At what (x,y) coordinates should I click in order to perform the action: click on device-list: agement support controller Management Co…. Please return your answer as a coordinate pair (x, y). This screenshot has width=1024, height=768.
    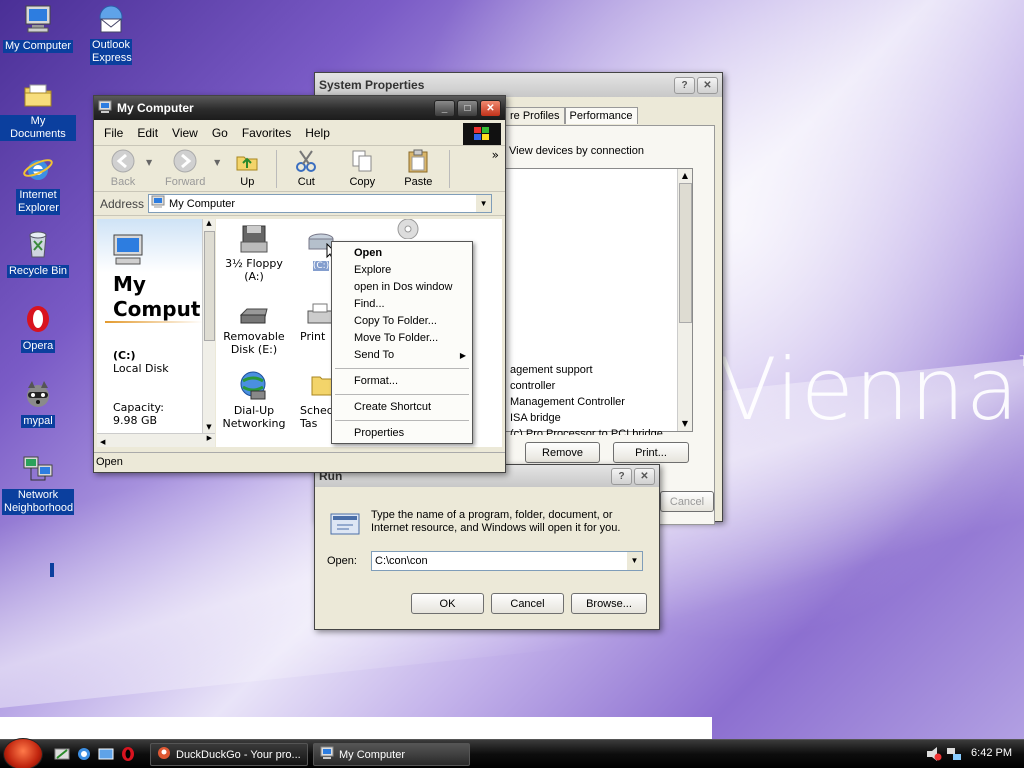
    Looking at the image, I should click on (599, 301).